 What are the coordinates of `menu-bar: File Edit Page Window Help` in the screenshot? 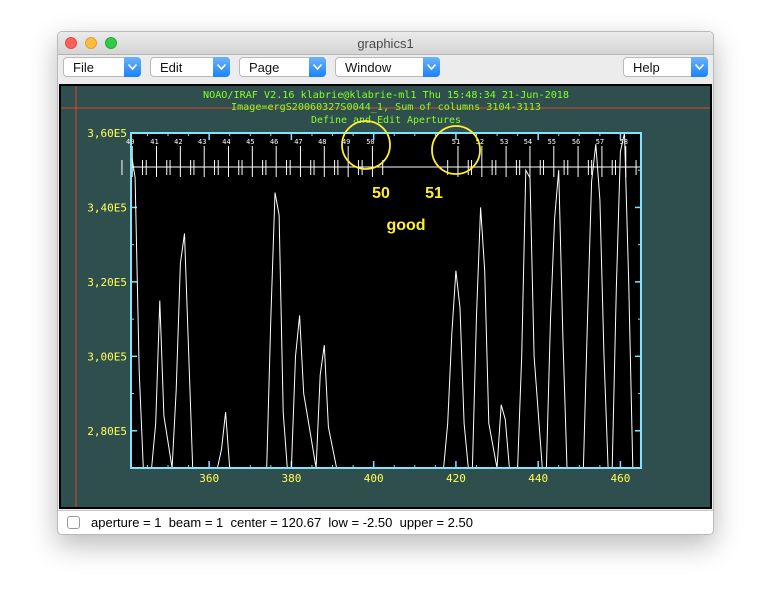 It's located at (385, 69).